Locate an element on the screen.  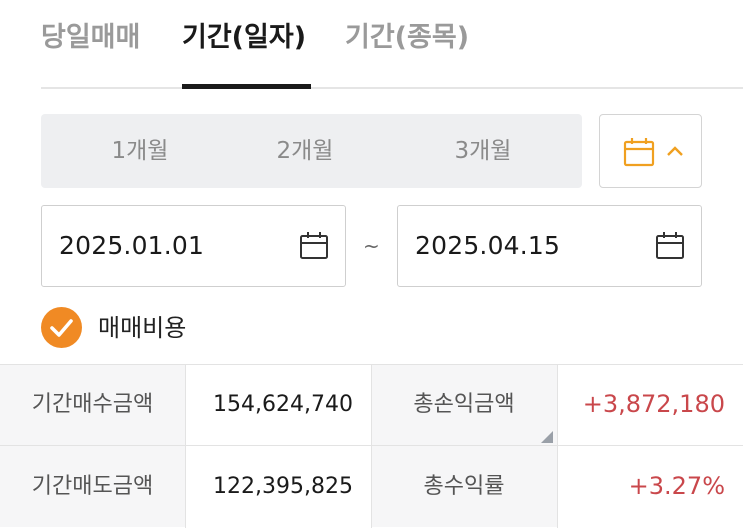
sell-amount-label: 기간매도금액 is located at coordinates (92, 486).